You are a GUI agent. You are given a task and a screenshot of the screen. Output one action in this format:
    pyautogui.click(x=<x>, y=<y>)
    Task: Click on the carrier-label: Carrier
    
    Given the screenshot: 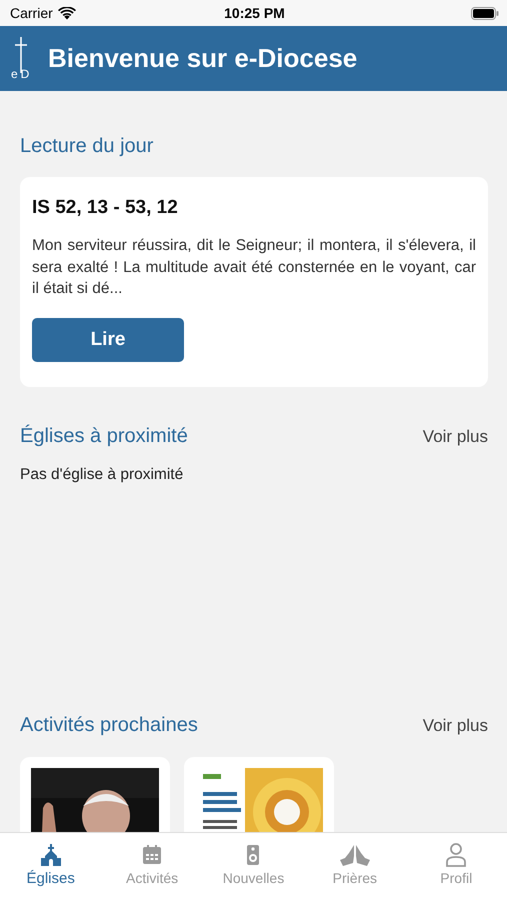 What is the action you would take?
    pyautogui.click(x=31, y=13)
    